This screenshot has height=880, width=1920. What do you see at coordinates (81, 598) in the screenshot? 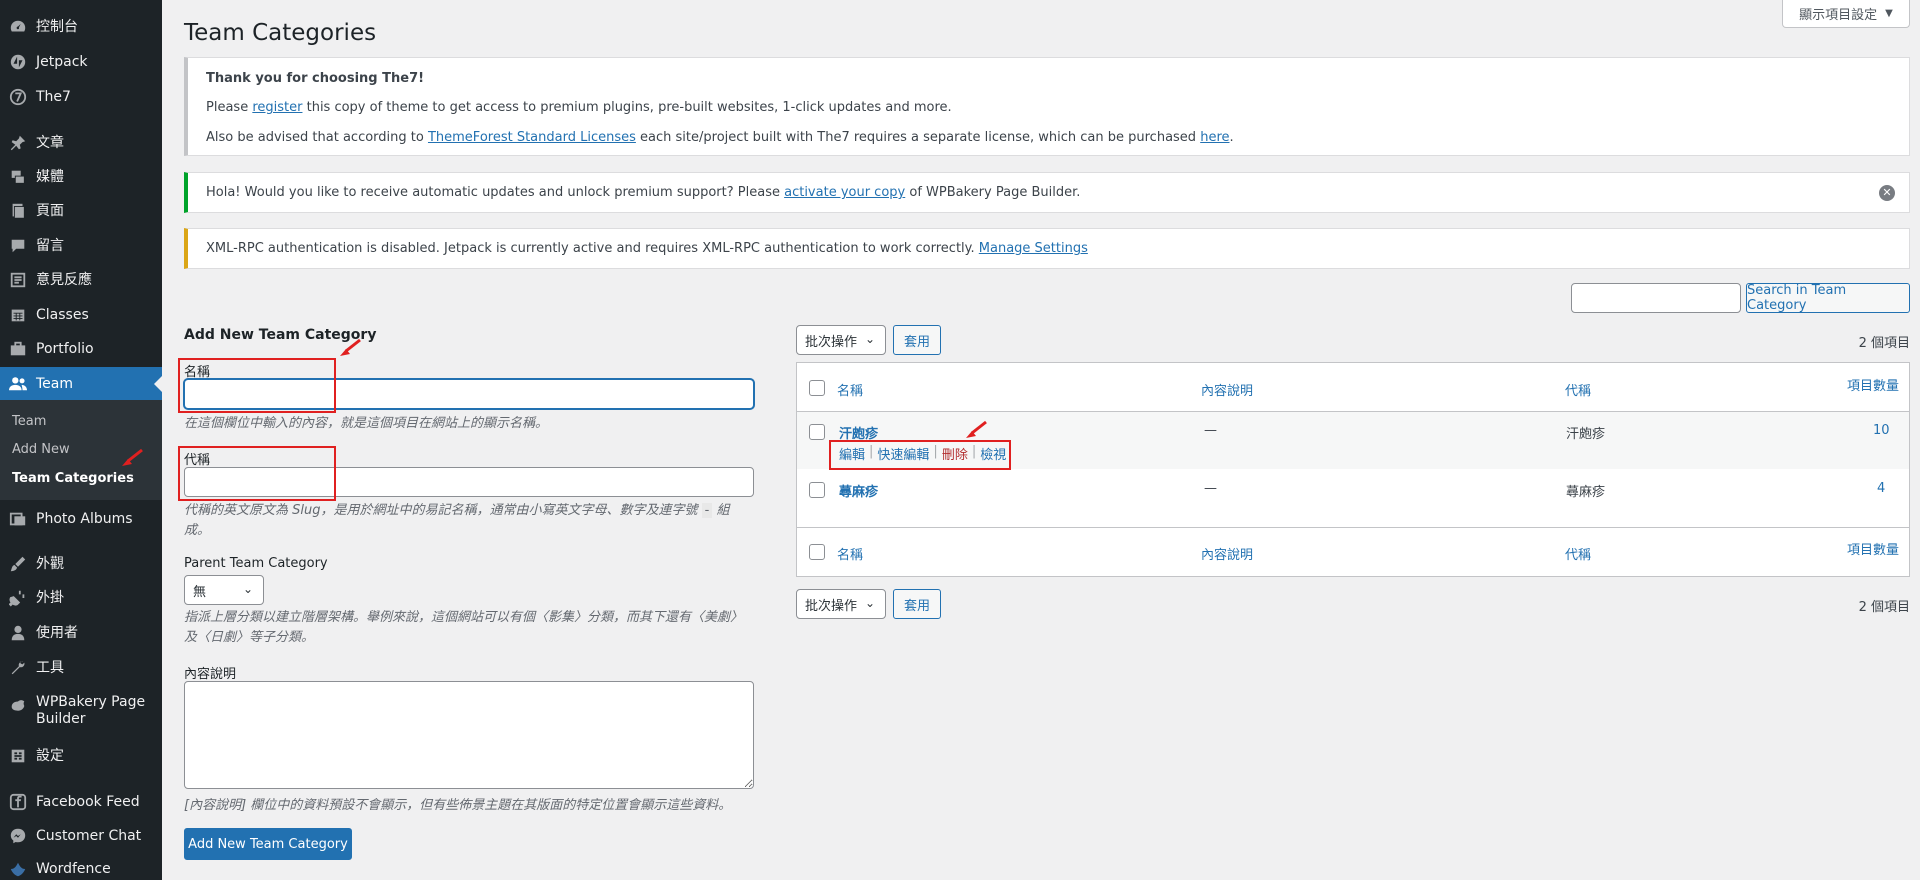
I see `sidebar-item-plugins: 外掛` at bounding box center [81, 598].